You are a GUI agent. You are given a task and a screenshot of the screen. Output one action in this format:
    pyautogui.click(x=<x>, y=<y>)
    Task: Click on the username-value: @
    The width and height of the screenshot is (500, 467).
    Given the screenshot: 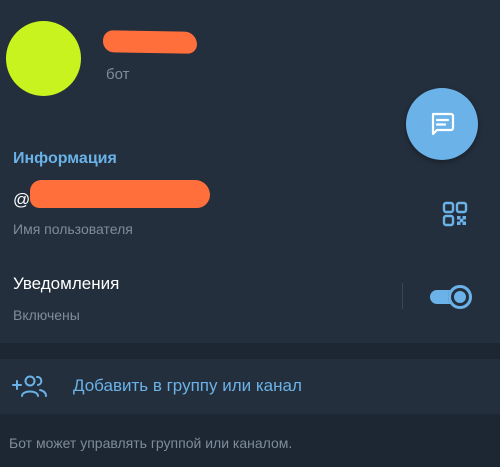 What is the action you would take?
    pyautogui.click(x=21, y=200)
    